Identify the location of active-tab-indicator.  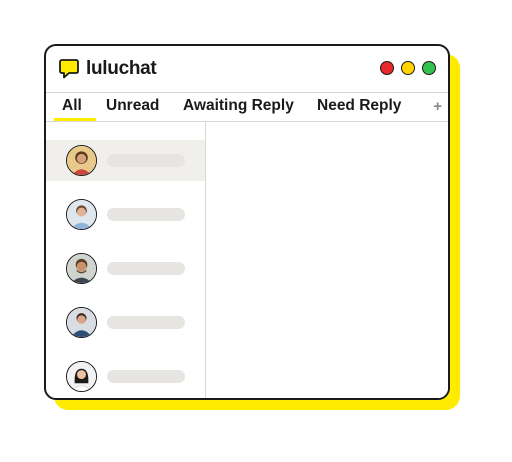
(75, 119).